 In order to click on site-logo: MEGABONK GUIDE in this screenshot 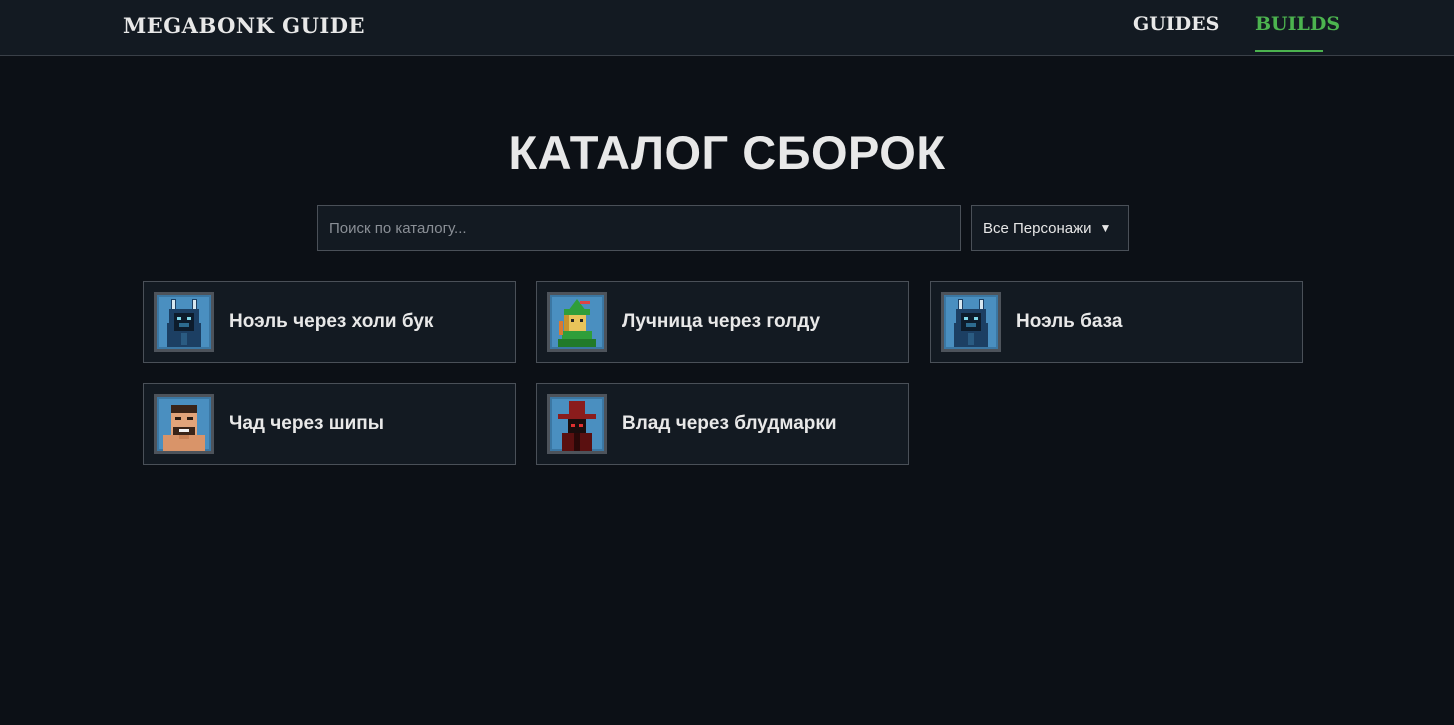, I will do `click(244, 25)`.